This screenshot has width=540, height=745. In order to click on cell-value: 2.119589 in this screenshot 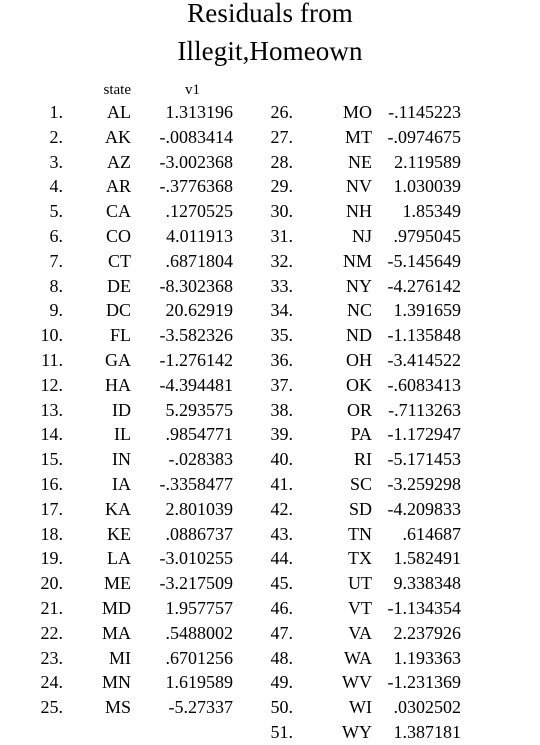, I will do `click(427, 161)`.